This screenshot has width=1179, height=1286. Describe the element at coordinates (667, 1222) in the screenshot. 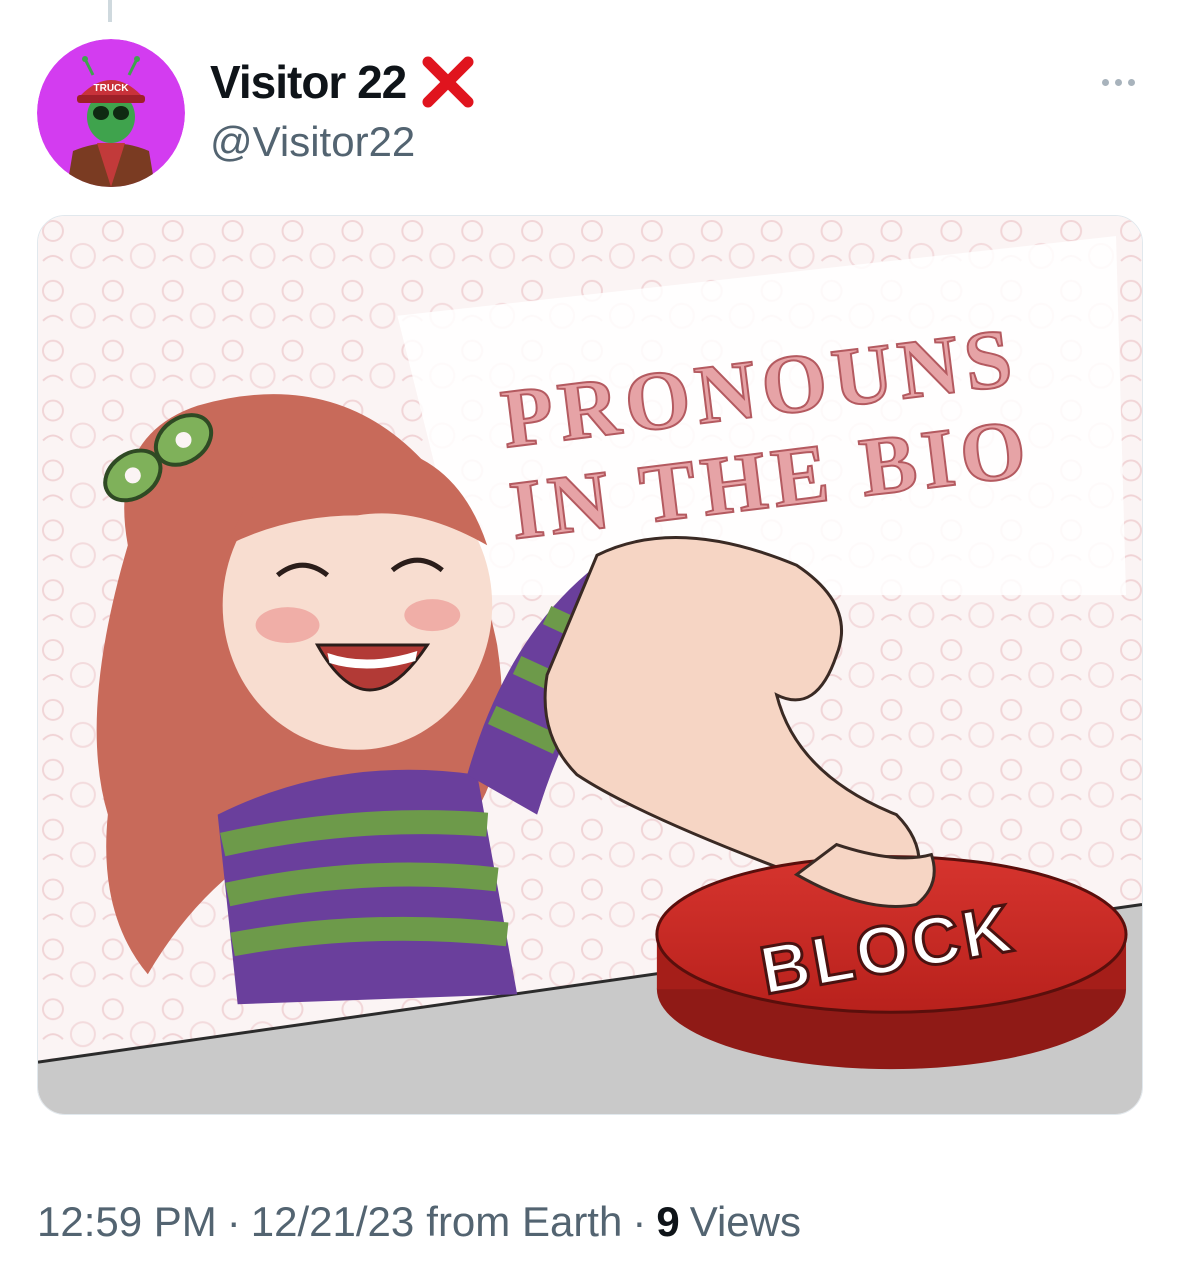

I see `views-count: 9` at that location.